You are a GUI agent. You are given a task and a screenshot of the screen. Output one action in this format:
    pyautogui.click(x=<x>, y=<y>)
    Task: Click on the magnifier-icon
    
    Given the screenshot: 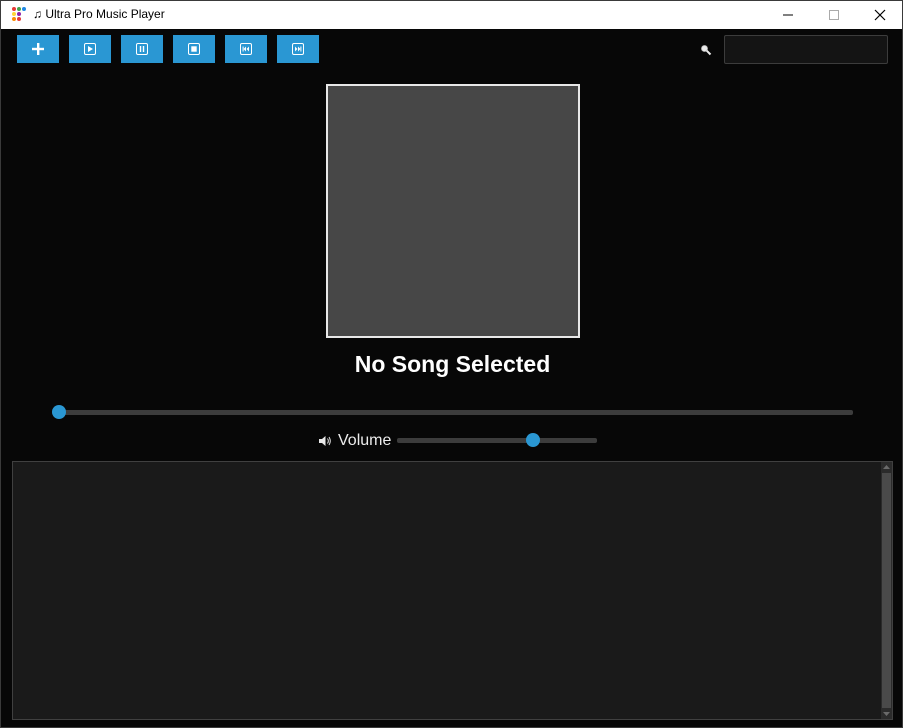 What is the action you would take?
    pyautogui.click(x=706, y=50)
    